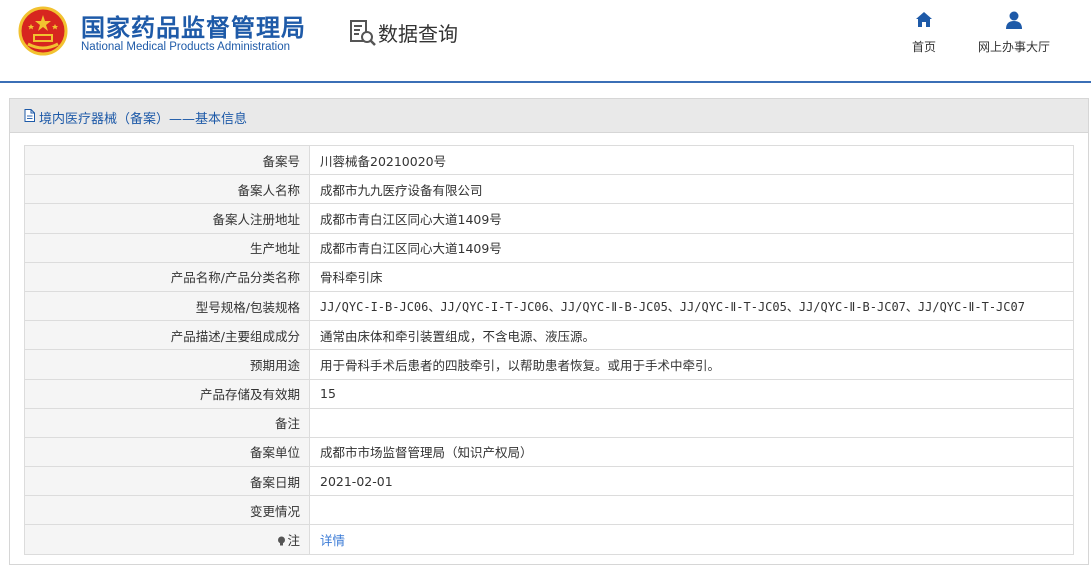  I want to click on table-row: 备案日期 2021-02-01, so click(549, 481).